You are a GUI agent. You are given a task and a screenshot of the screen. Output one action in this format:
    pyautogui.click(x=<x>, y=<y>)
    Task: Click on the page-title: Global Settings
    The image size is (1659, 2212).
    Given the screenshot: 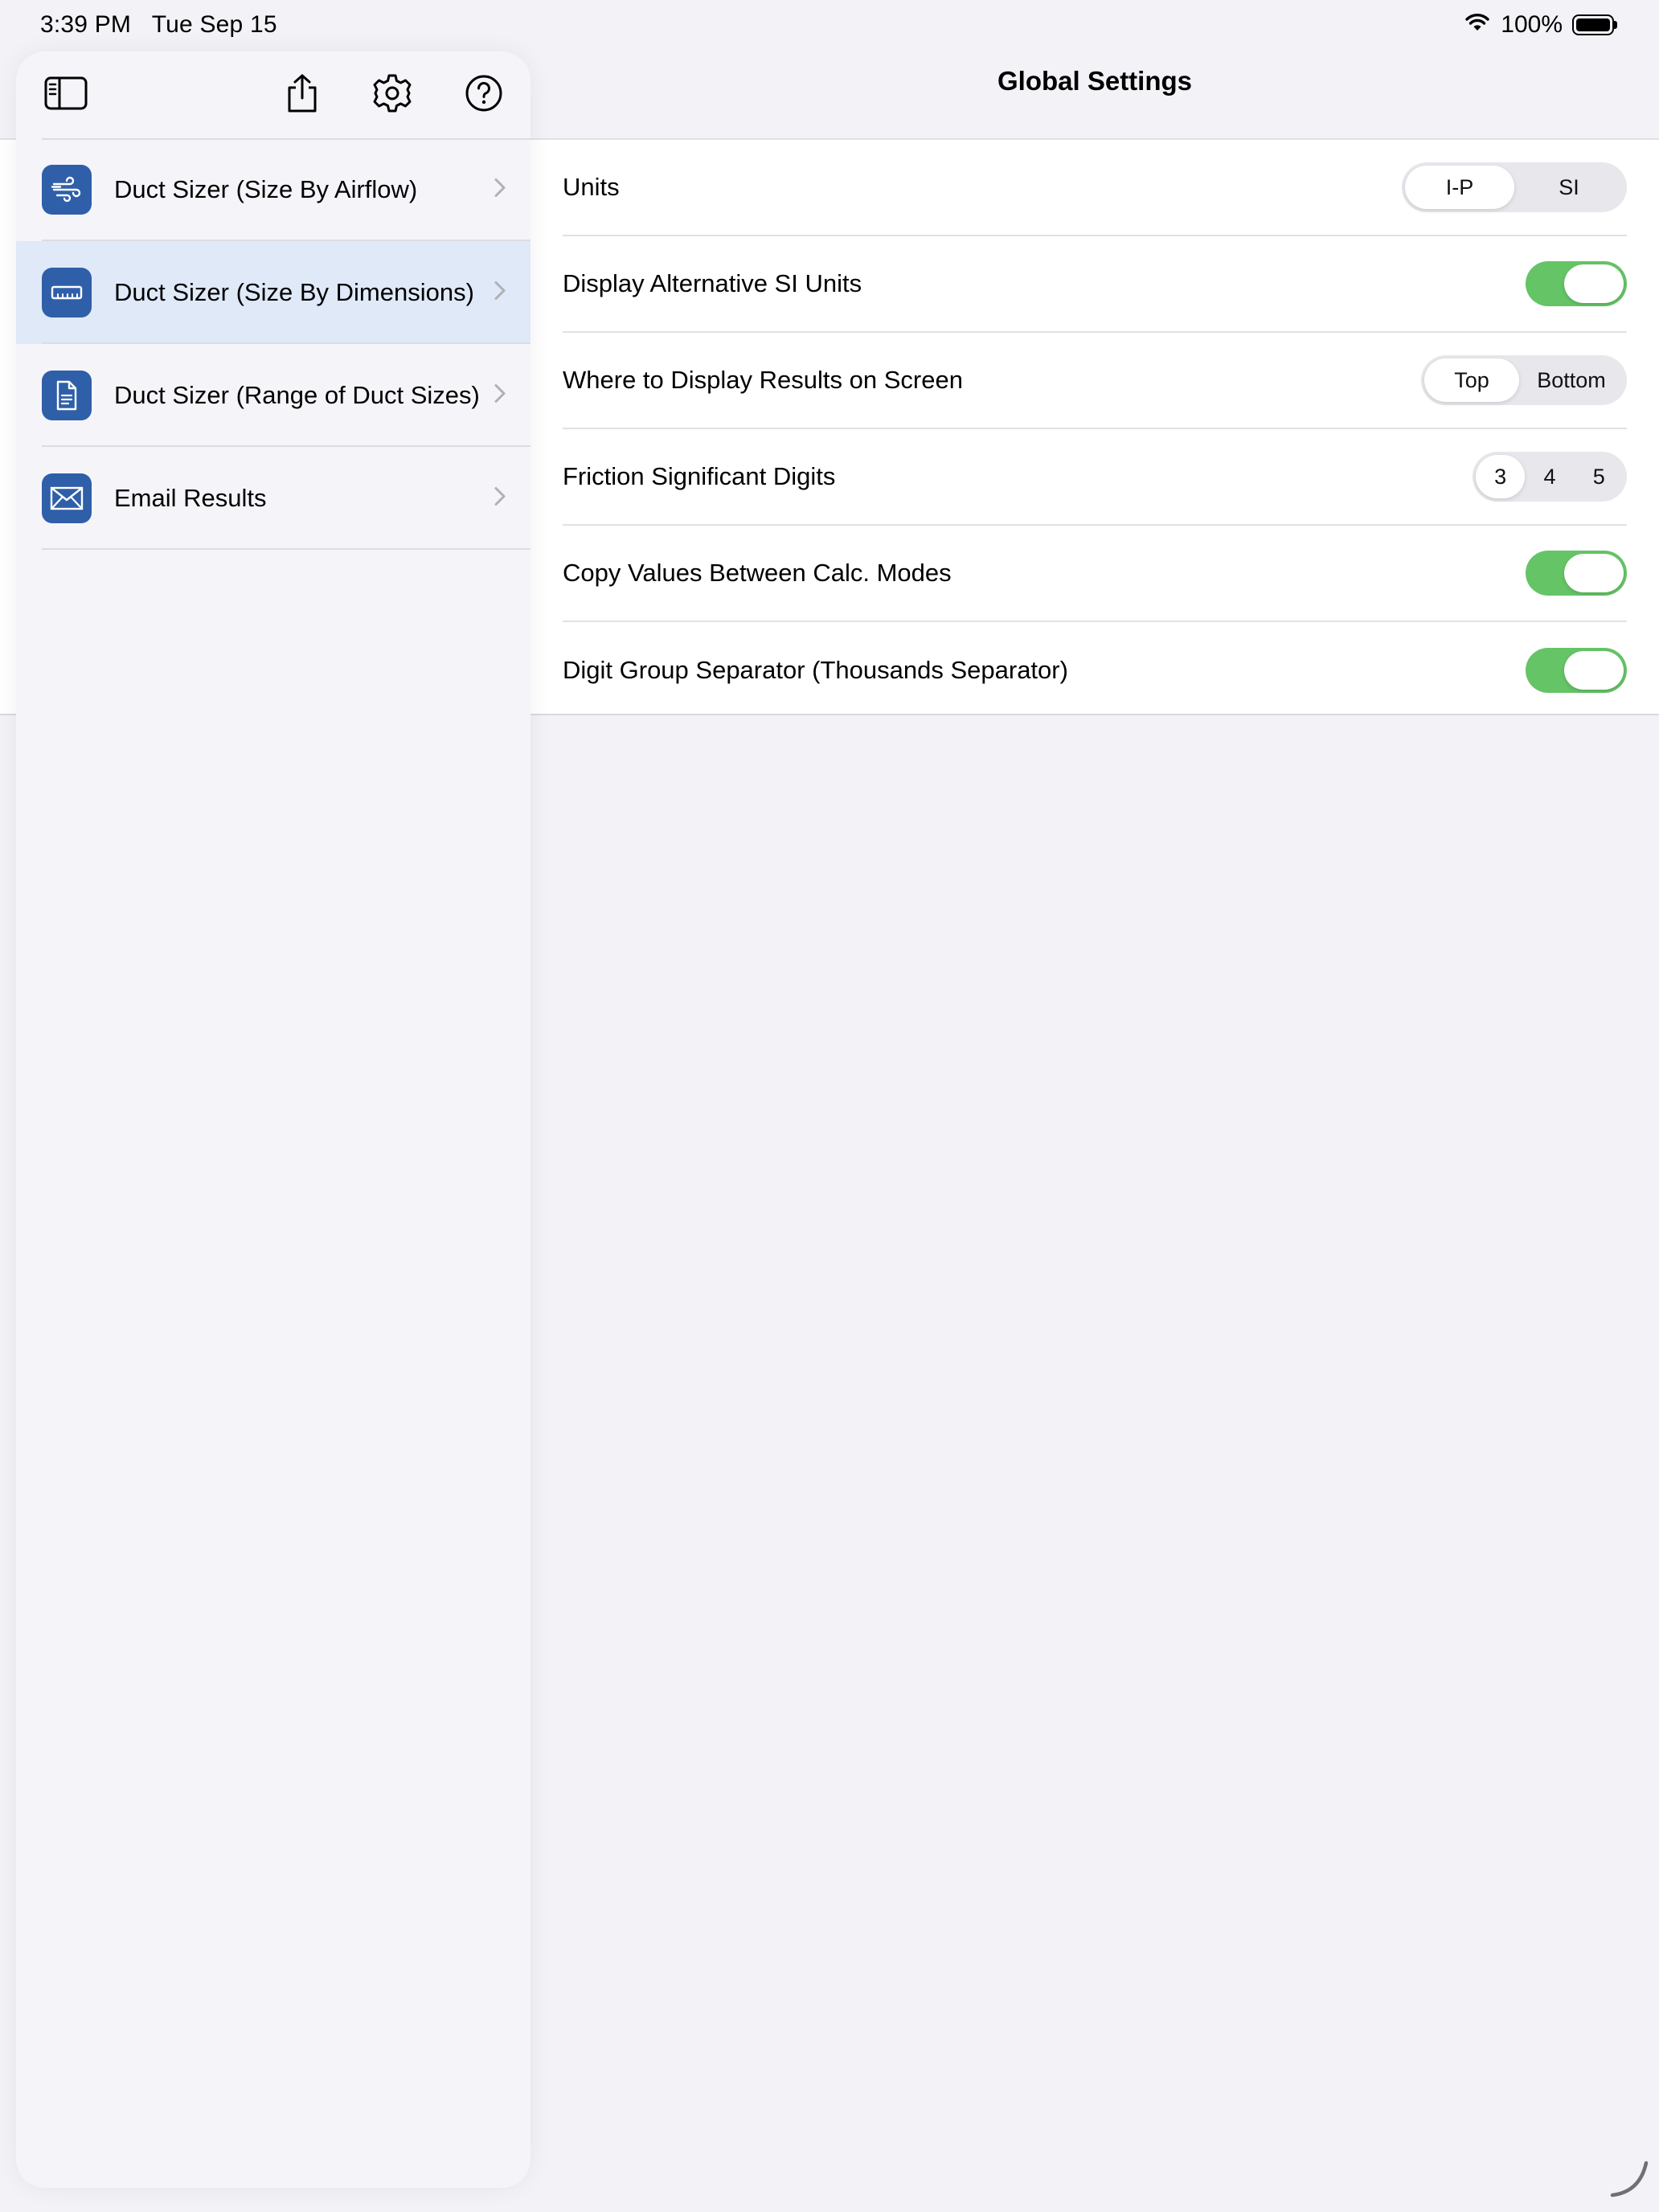 What is the action you would take?
    pyautogui.click(x=1094, y=81)
    